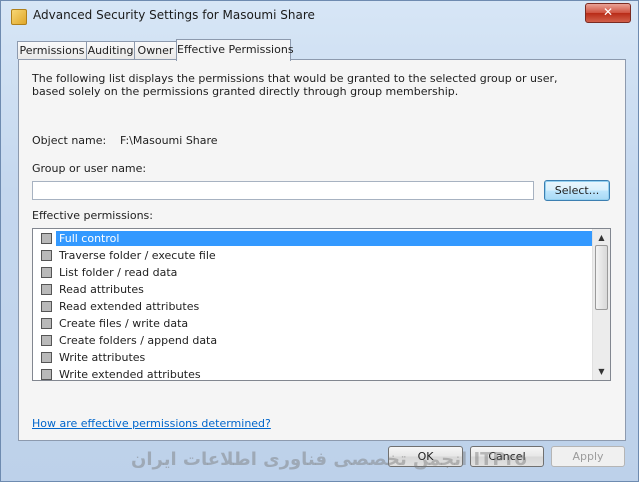 The image size is (639, 482). Describe the element at coordinates (89, 168) in the screenshot. I see `group-or-user-label: Group or user name:` at that location.